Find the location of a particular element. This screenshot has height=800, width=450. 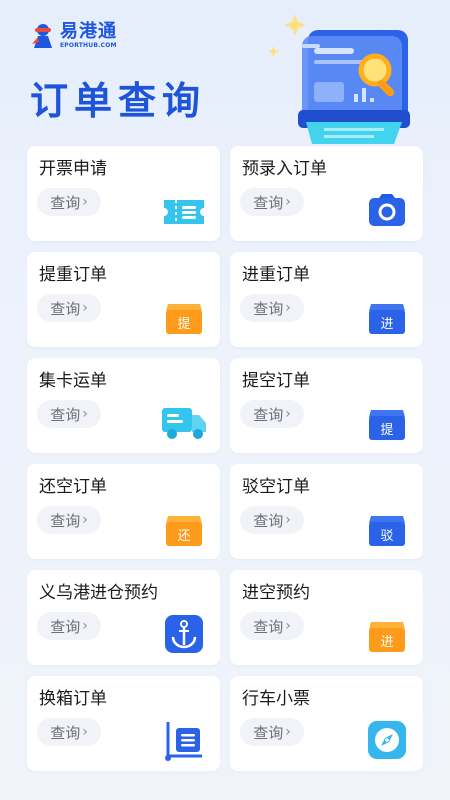

card-title: 驳空订单 is located at coordinates (276, 487).